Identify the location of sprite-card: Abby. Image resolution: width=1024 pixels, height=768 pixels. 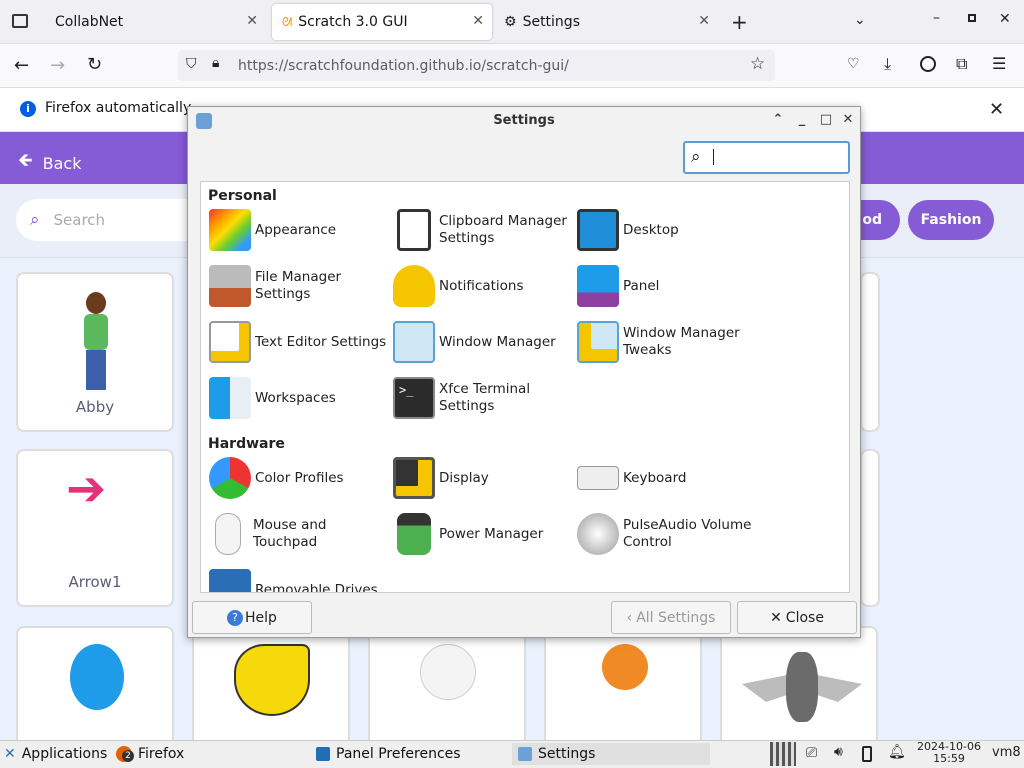
(95, 352).